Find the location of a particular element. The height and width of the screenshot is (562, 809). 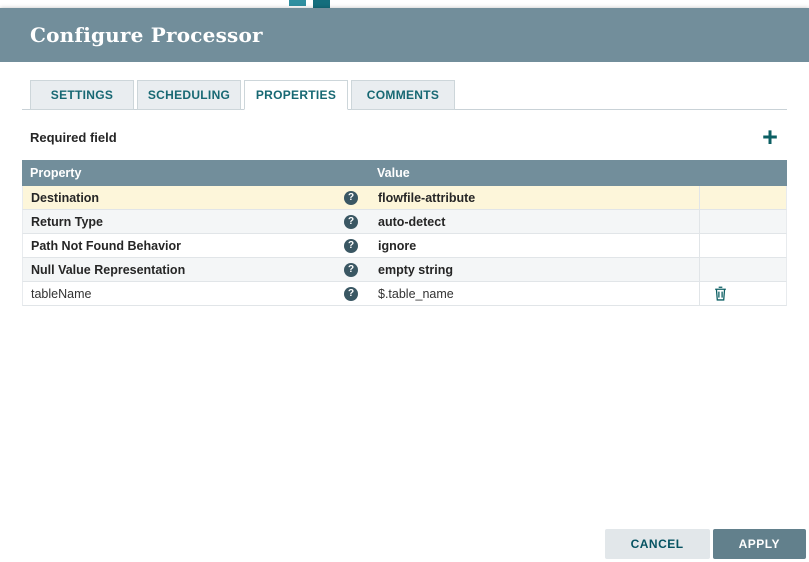

tab-bar: SETTINGS SCHEDULING PROPERTIES COMMENTS is located at coordinates (404, 95).